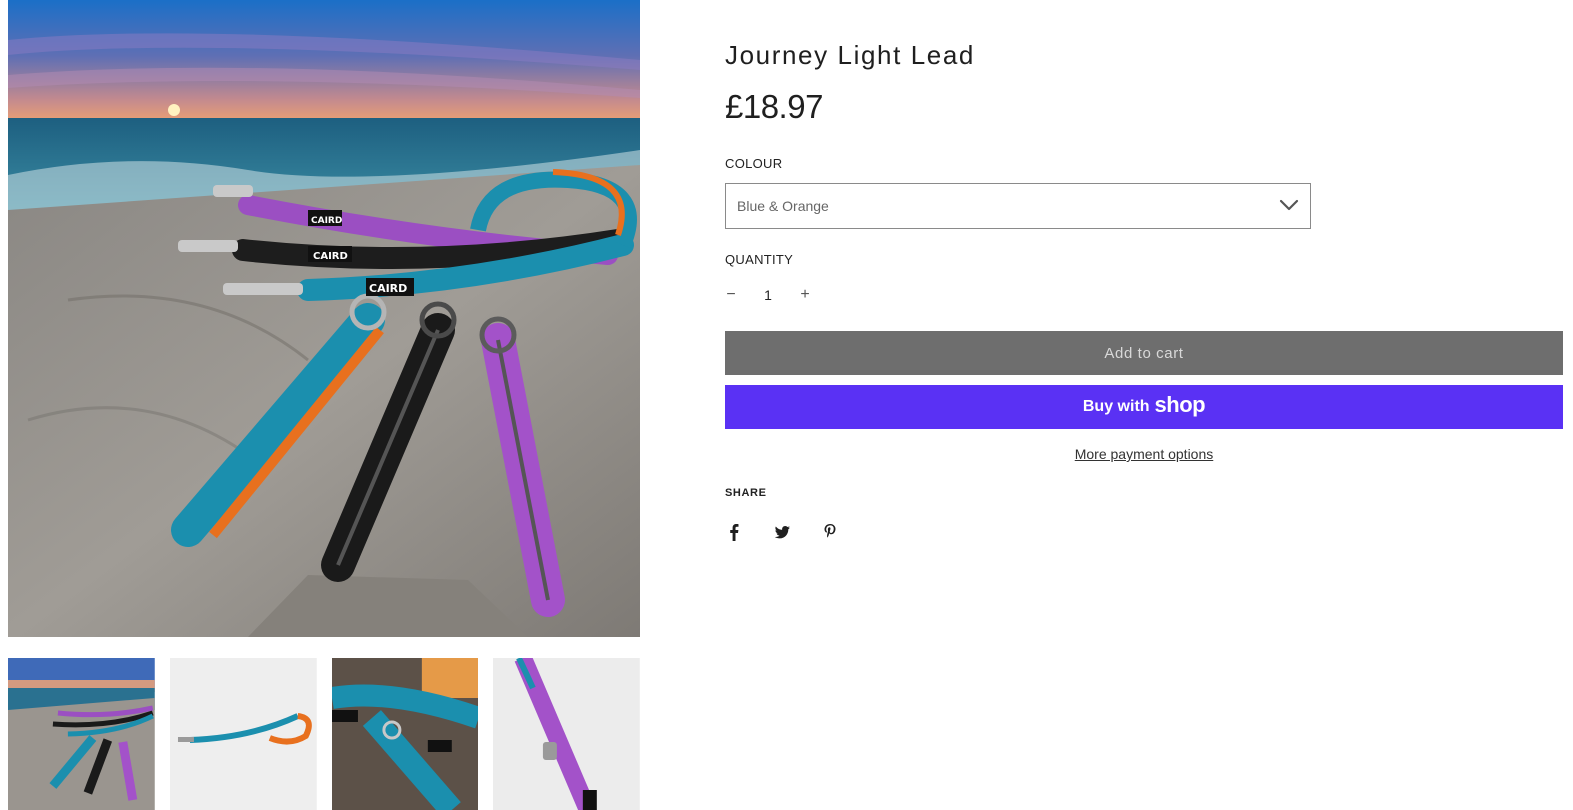  I want to click on shop-pay-logo: shop, so click(1180, 404).